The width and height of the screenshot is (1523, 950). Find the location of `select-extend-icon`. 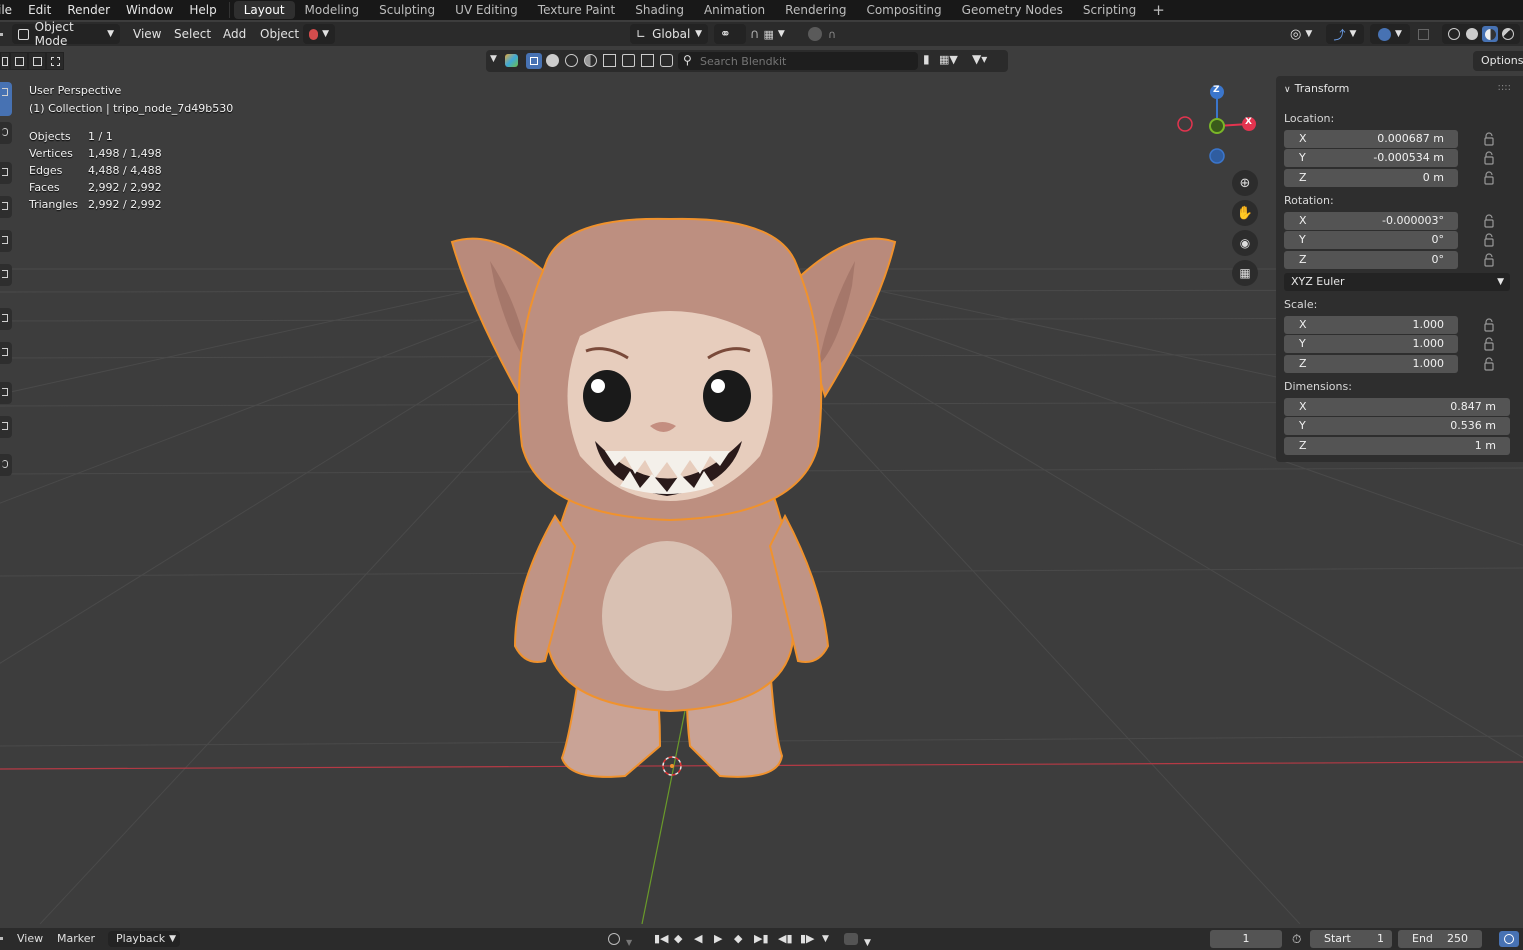

select-extend-icon is located at coordinates (19, 61).